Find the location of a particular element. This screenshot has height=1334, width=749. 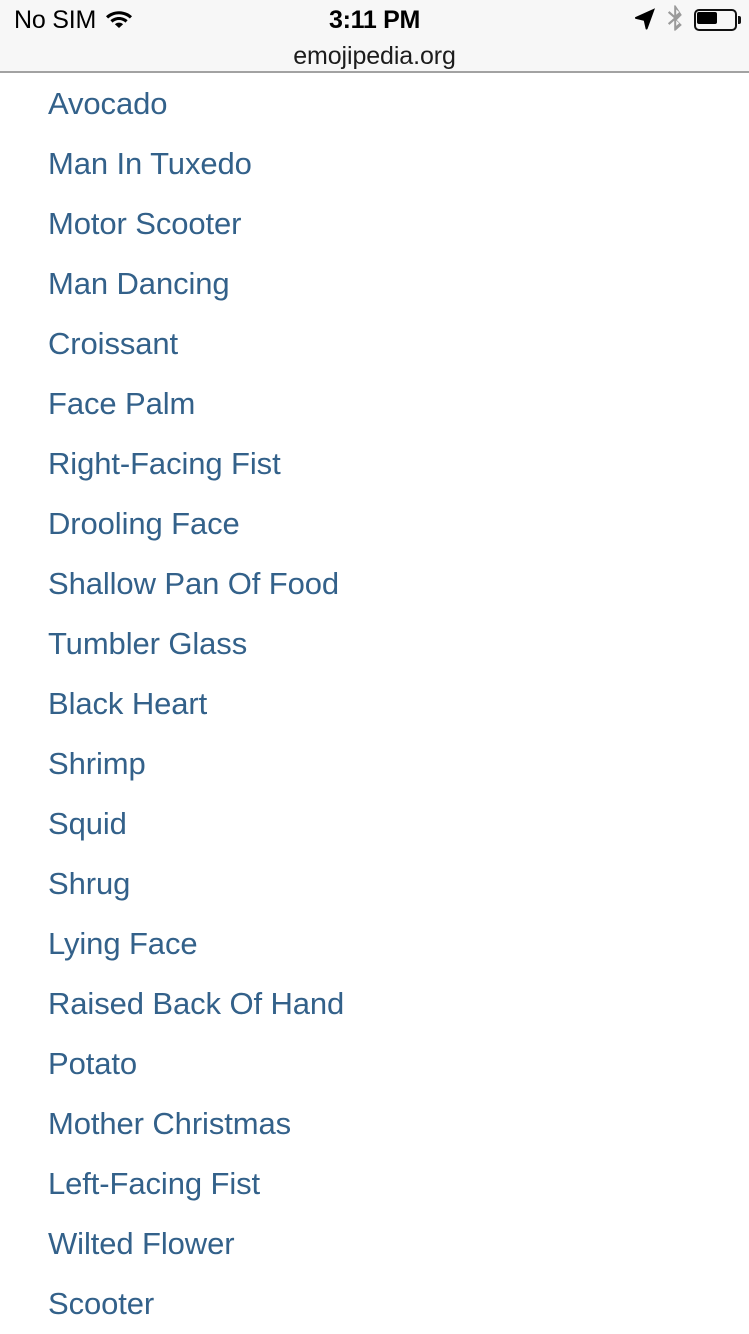

list-item: Avocado is located at coordinates (374, 103).